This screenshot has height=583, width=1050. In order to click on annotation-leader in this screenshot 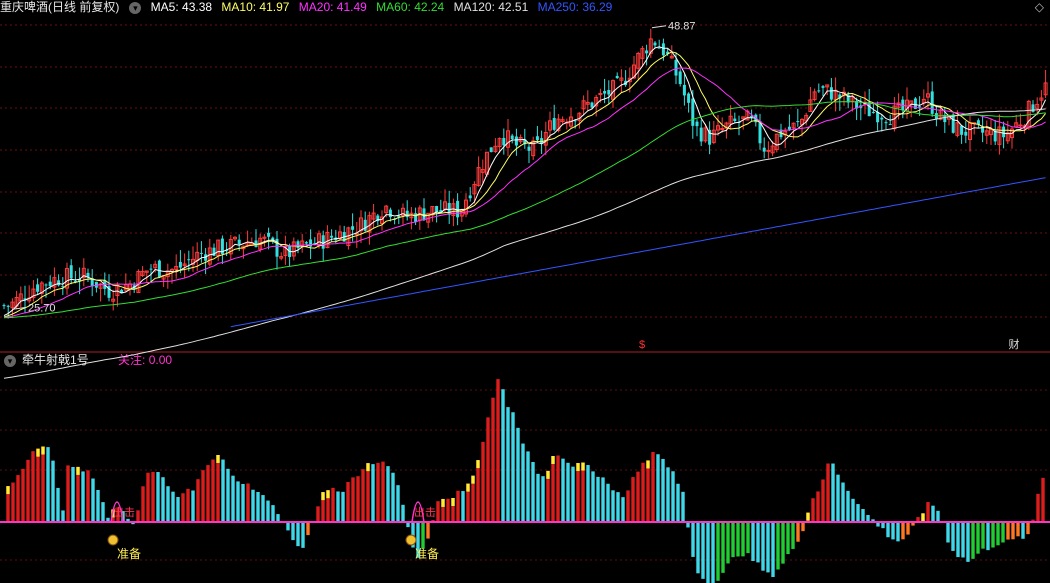, I will do `click(659, 27)`.